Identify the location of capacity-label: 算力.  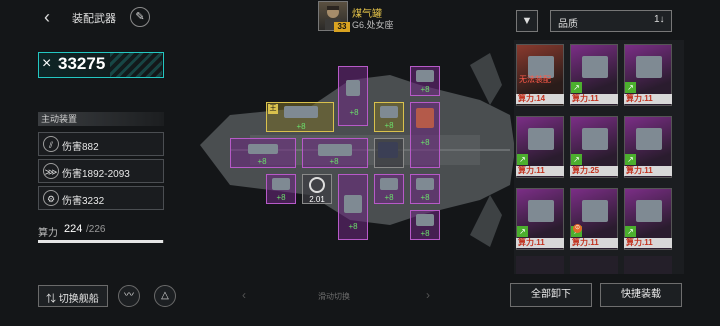
(48, 233).